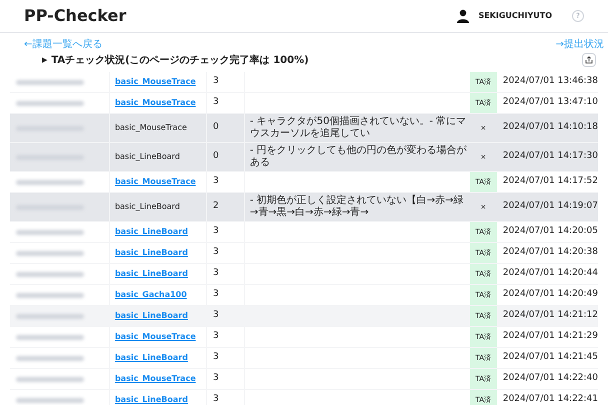  I want to click on timestamp-cell-text: 2024/07/01 14:10:18, so click(550, 127).